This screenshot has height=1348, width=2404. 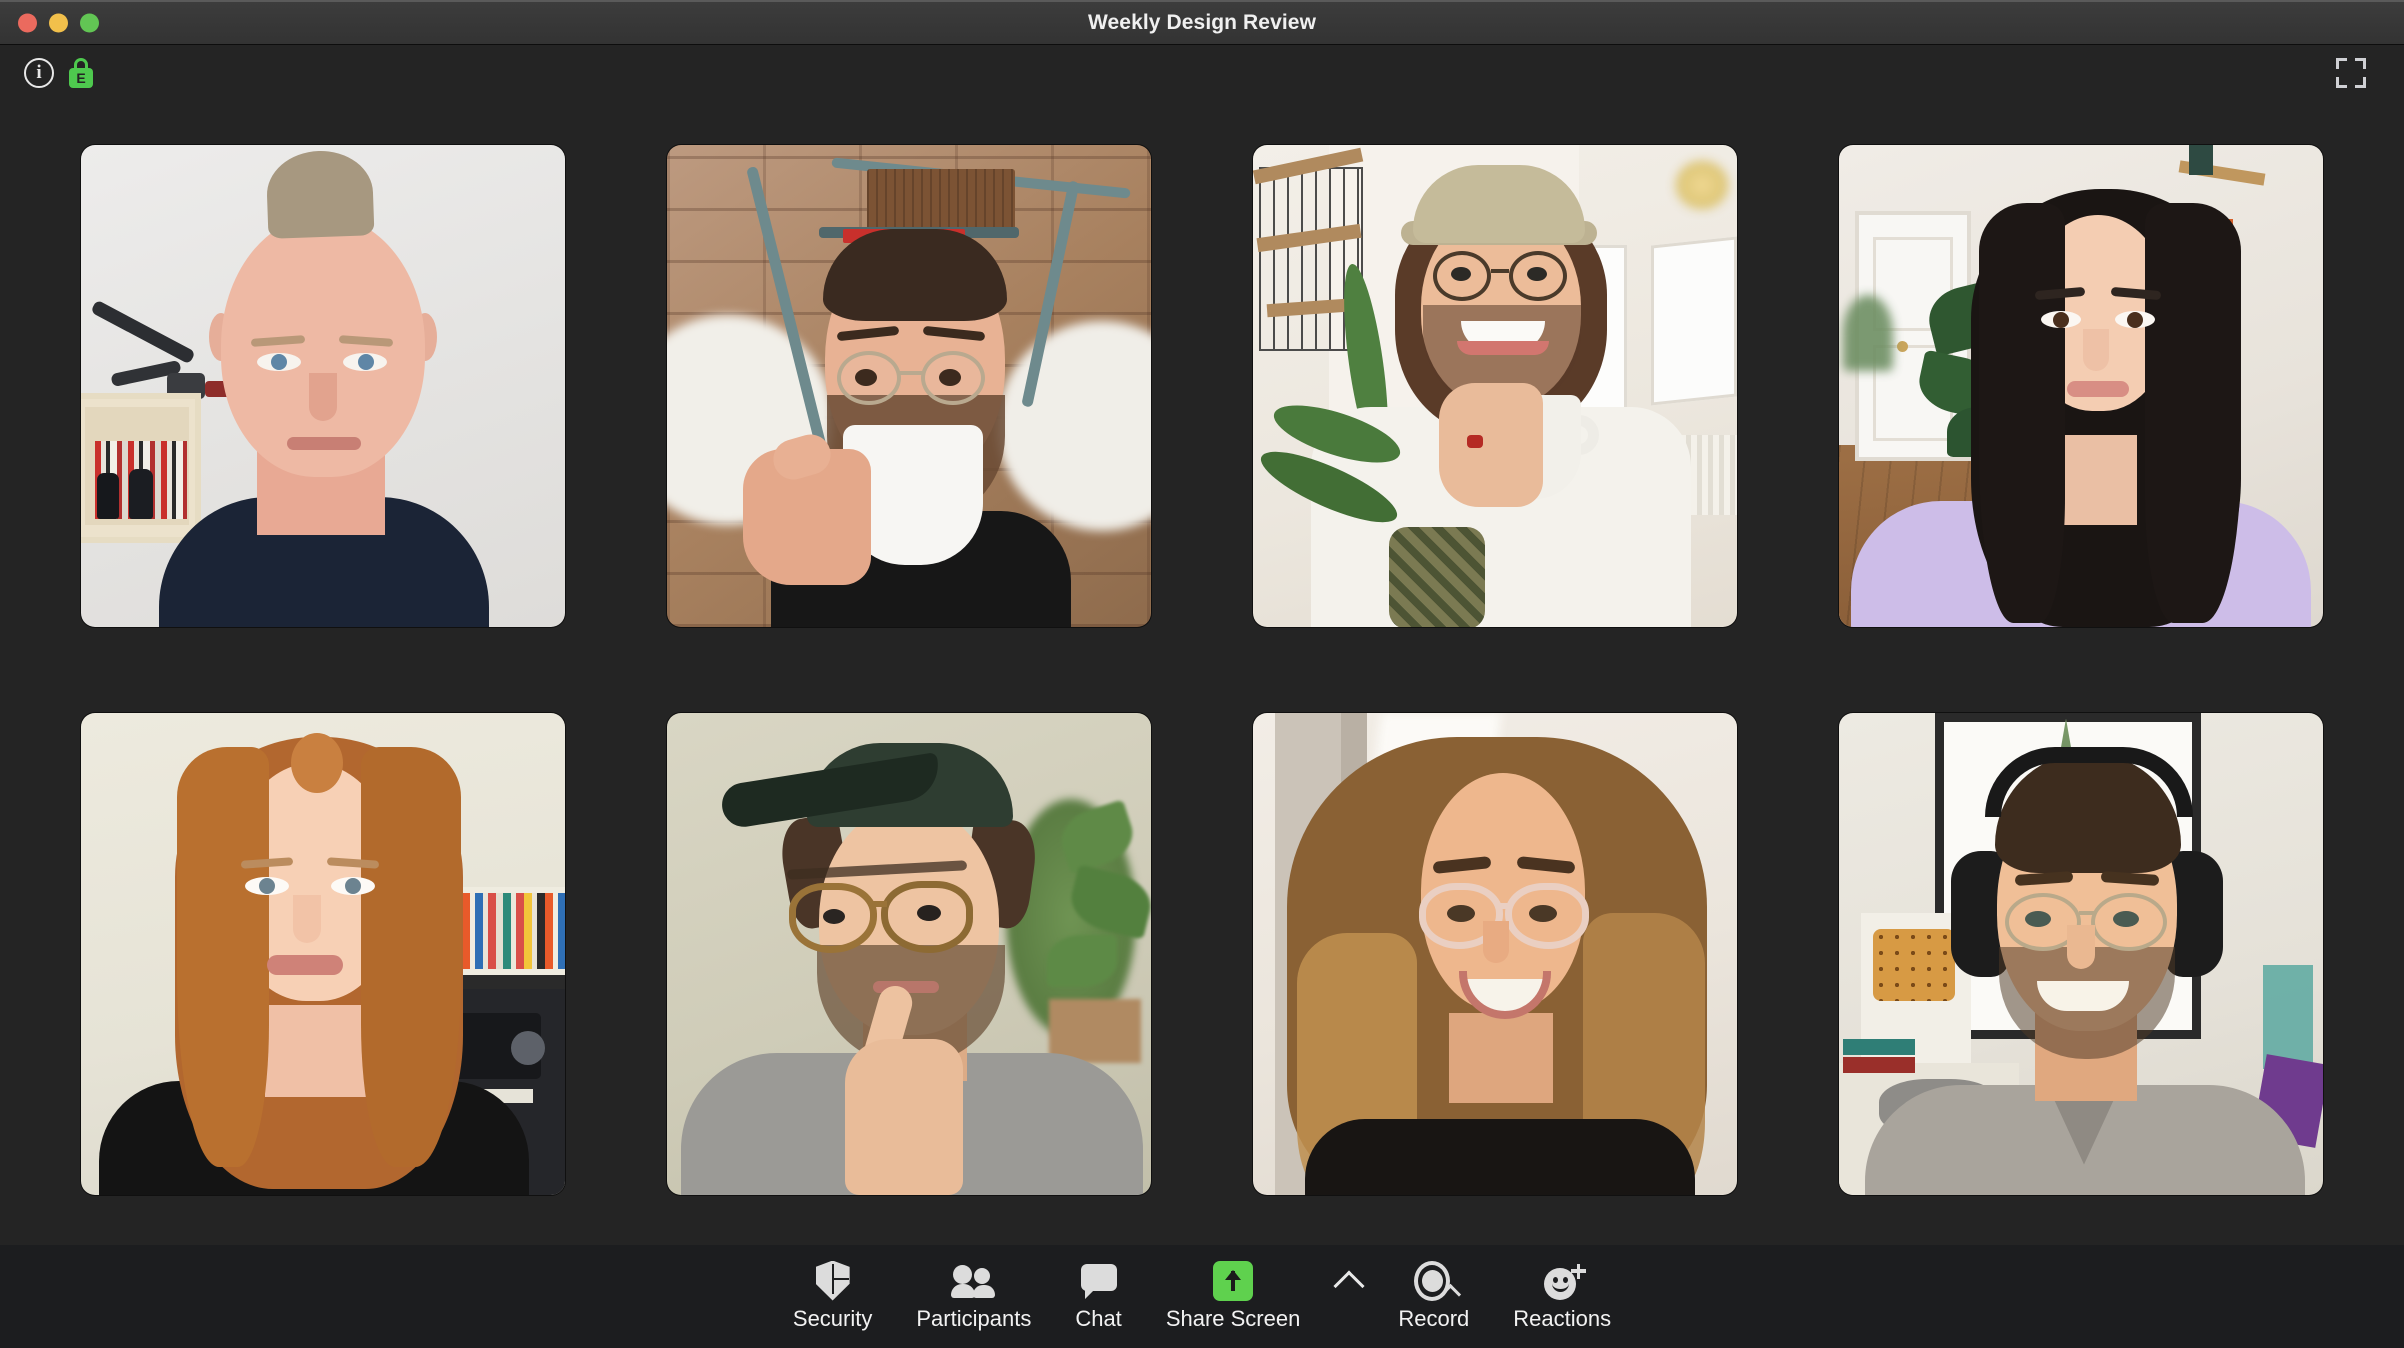 What do you see at coordinates (1434, 1318) in the screenshot?
I see `record-label: Record` at bounding box center [1434, 1318].